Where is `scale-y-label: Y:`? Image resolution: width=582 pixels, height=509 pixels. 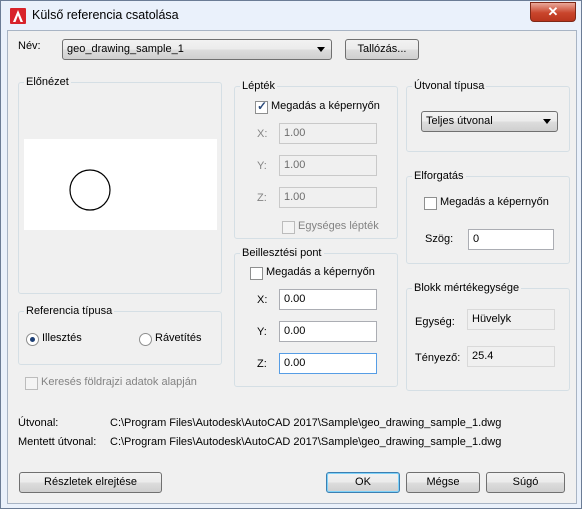
scale-y-label: Y: is located at coordinates (262, 166).